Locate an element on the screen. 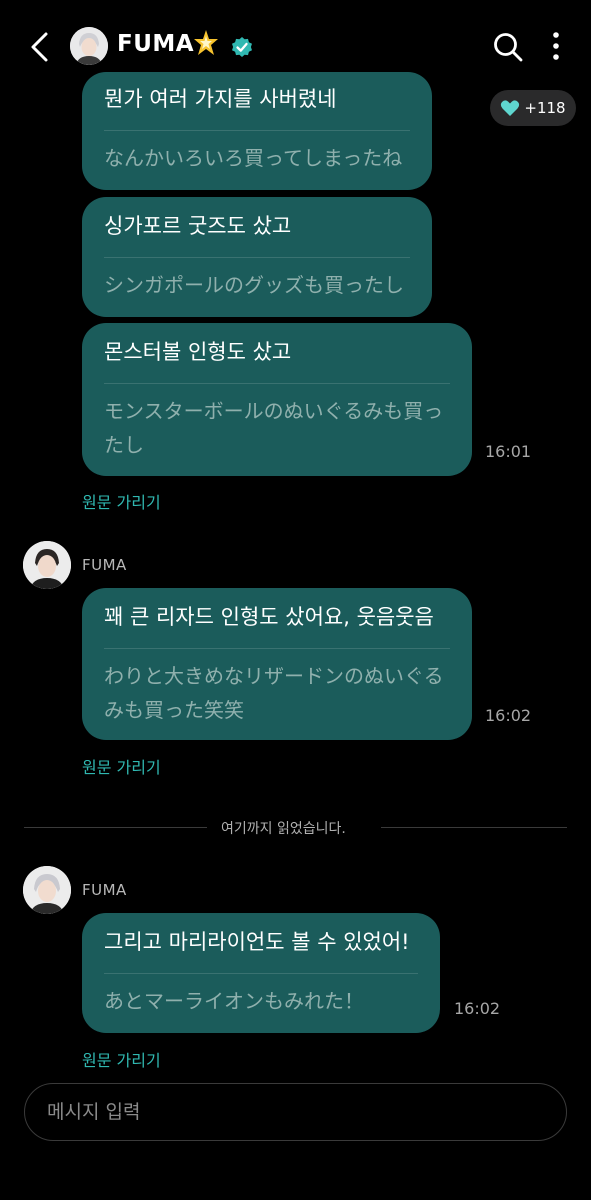 This screenshot has width=591, height=1200. original-text: 뭔가 여러 가지를 사버렸네 is located at coordinates (220, 99).